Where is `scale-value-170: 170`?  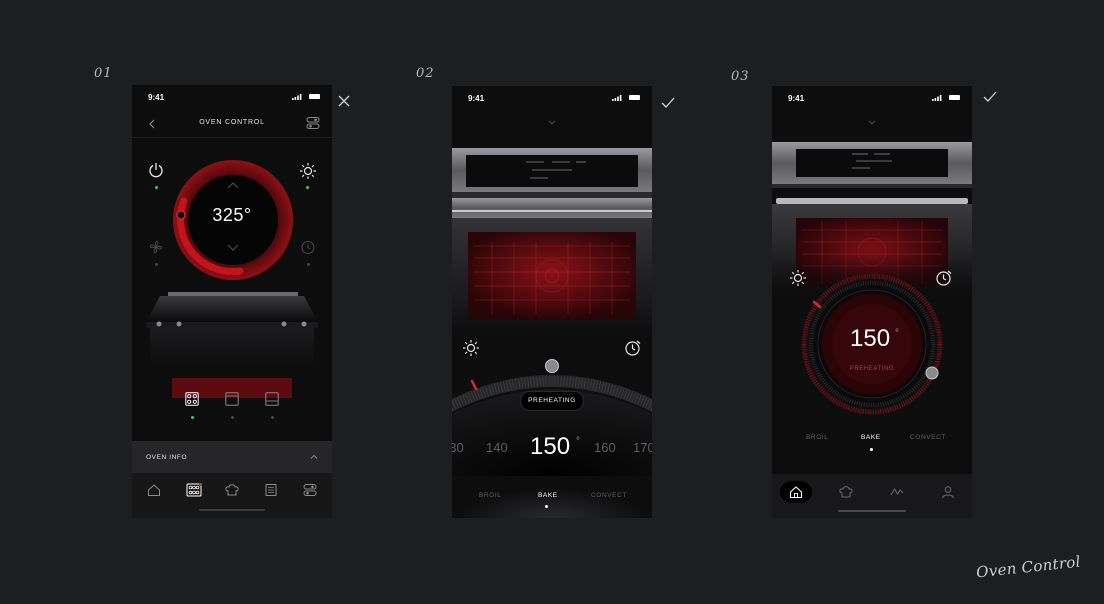 scale-value-170: 170 is located at coordinates (642, 447).